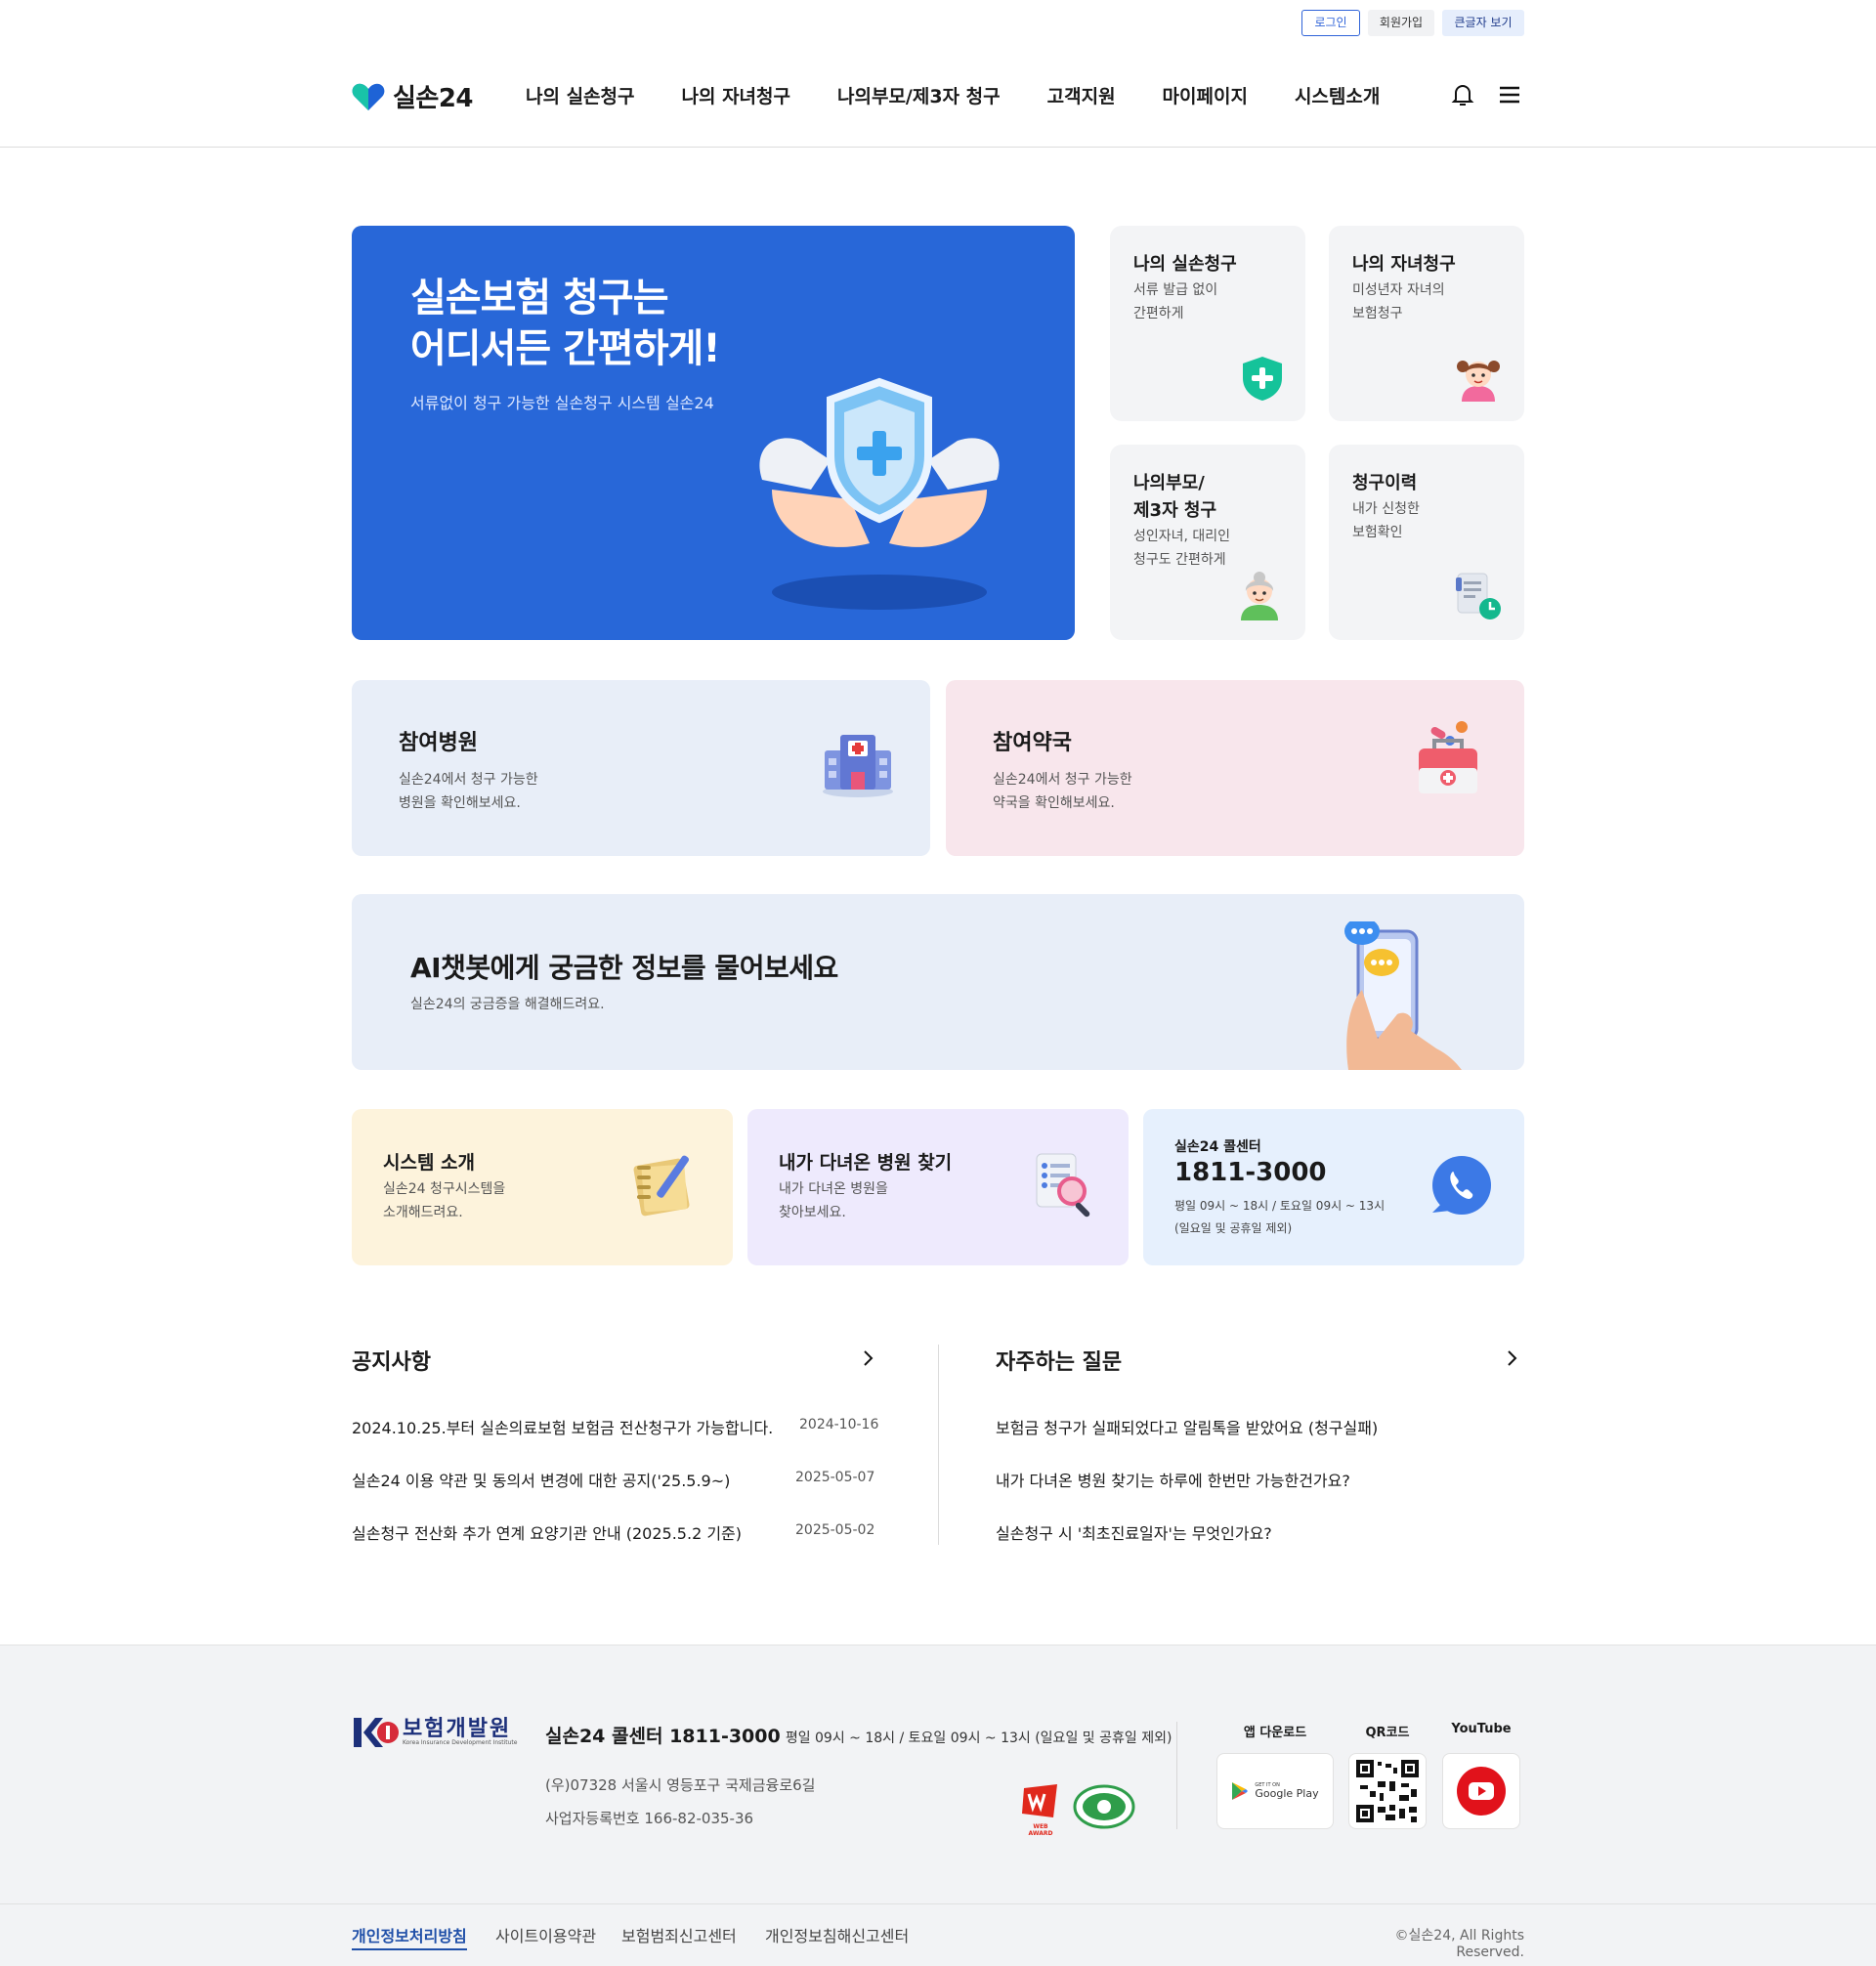  I want to click on callcenter-label: 실손24 콜센터, so click(1217, 1147).